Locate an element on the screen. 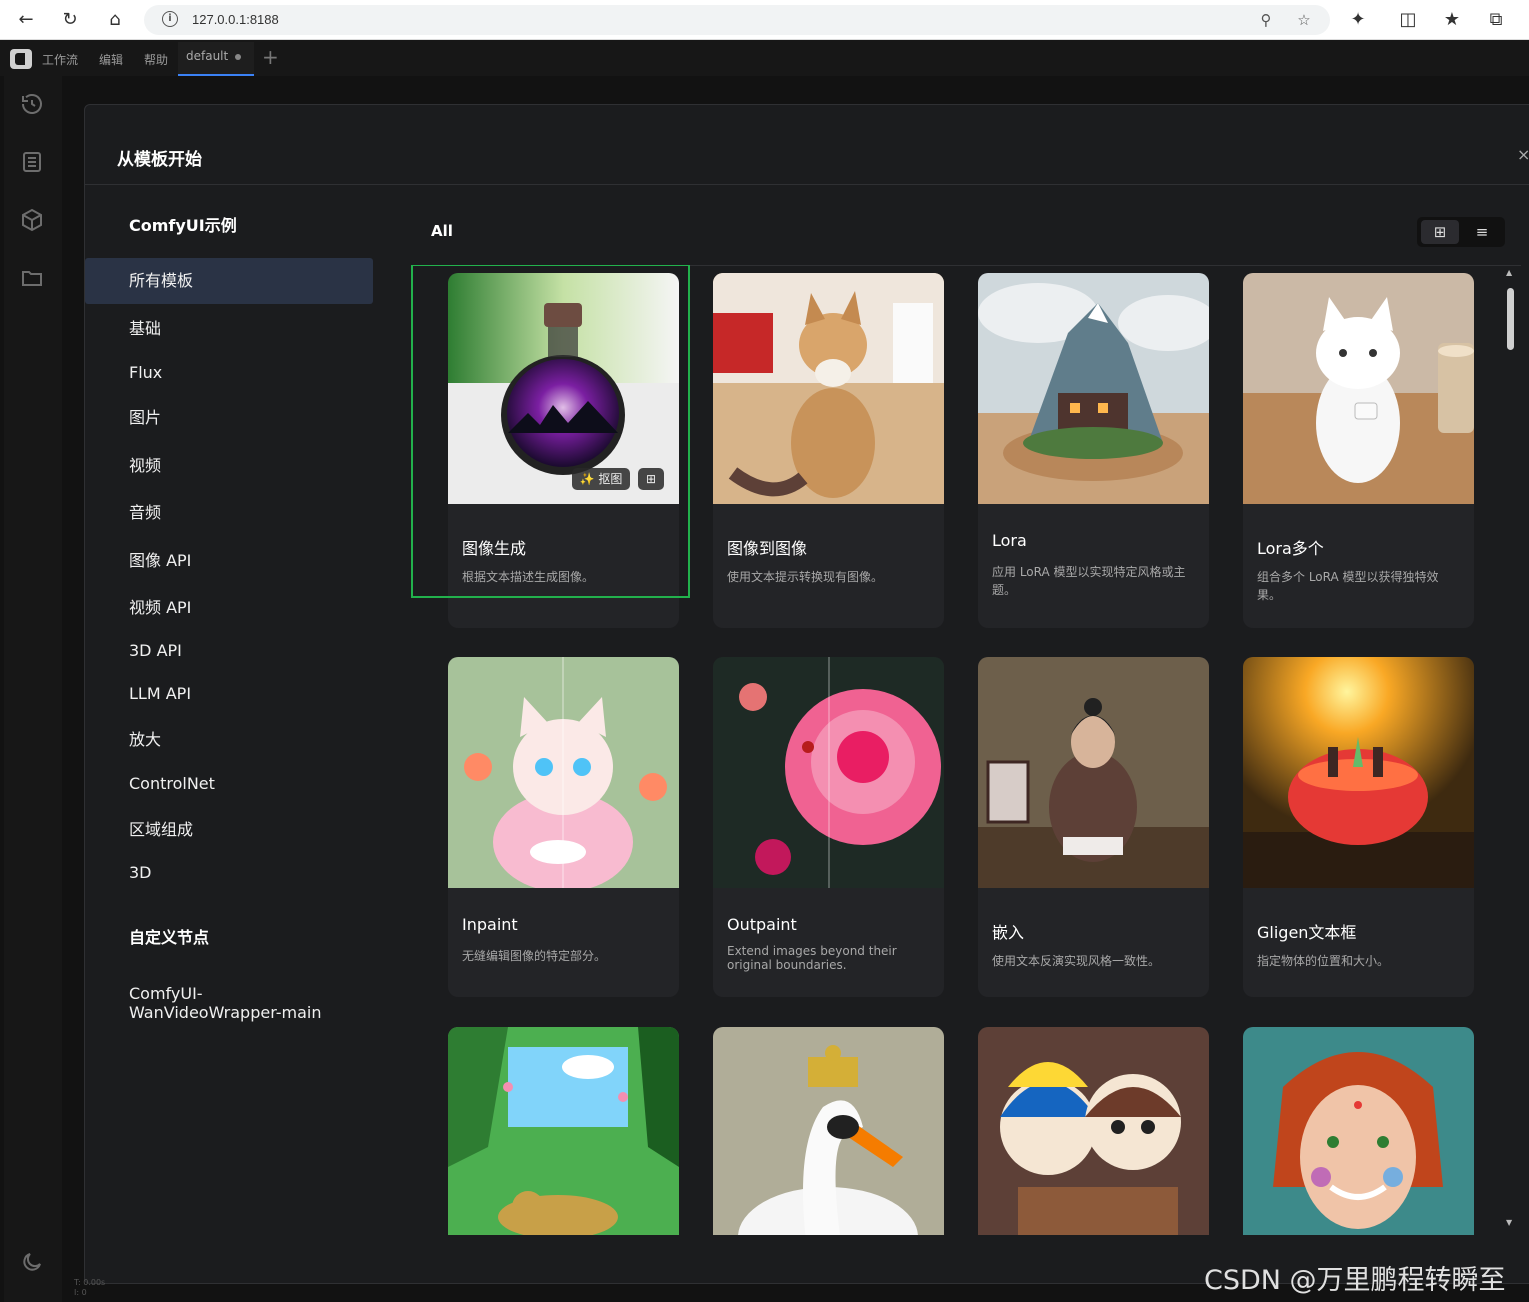 This screenshot has height=1302, width=1529. list-view-icon: ≡ is located at coordinates (1482, 232).